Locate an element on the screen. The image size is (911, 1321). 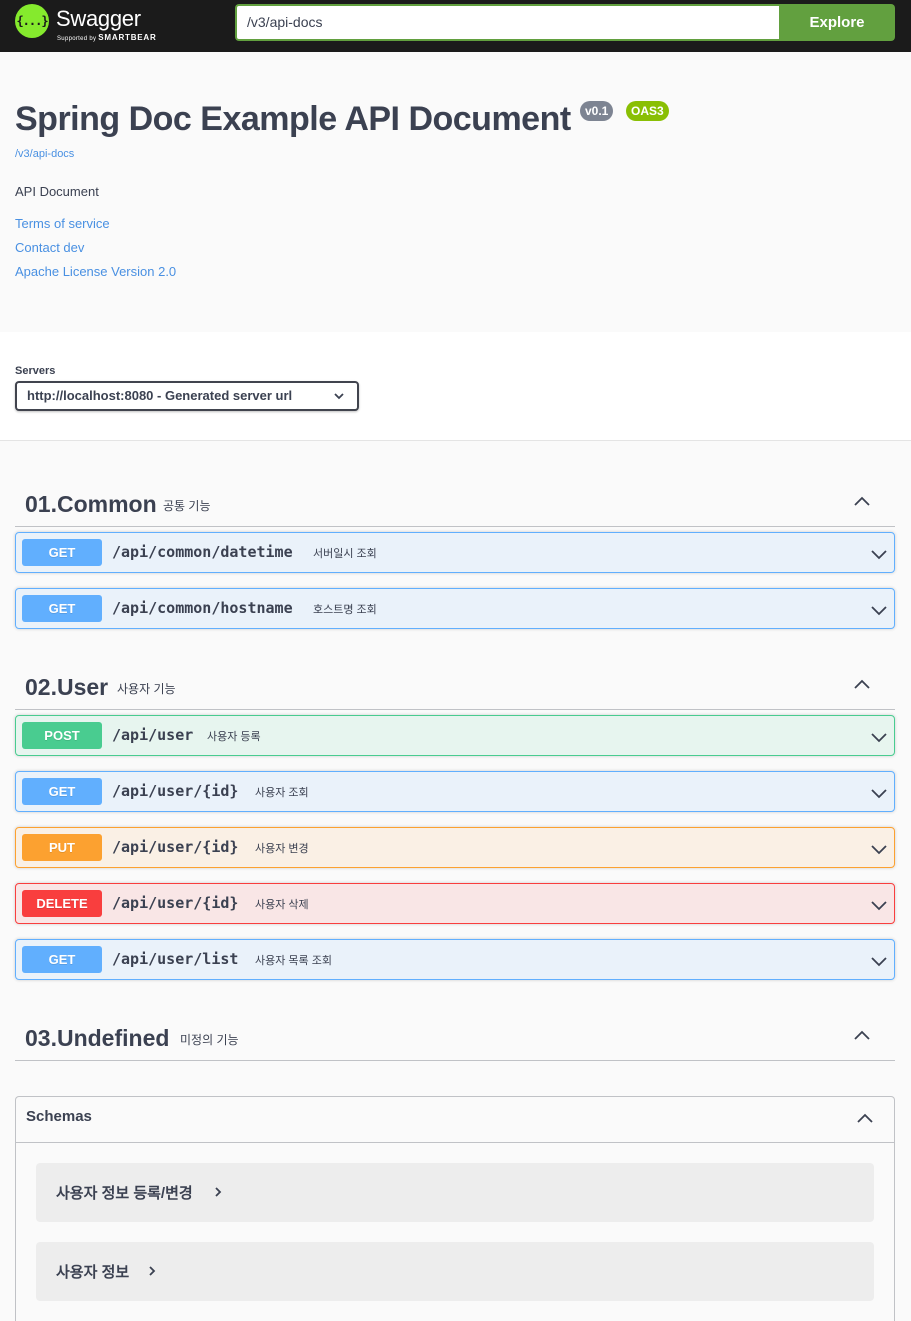
operation-path: /api/user/list is located at coordinates (175, 959).